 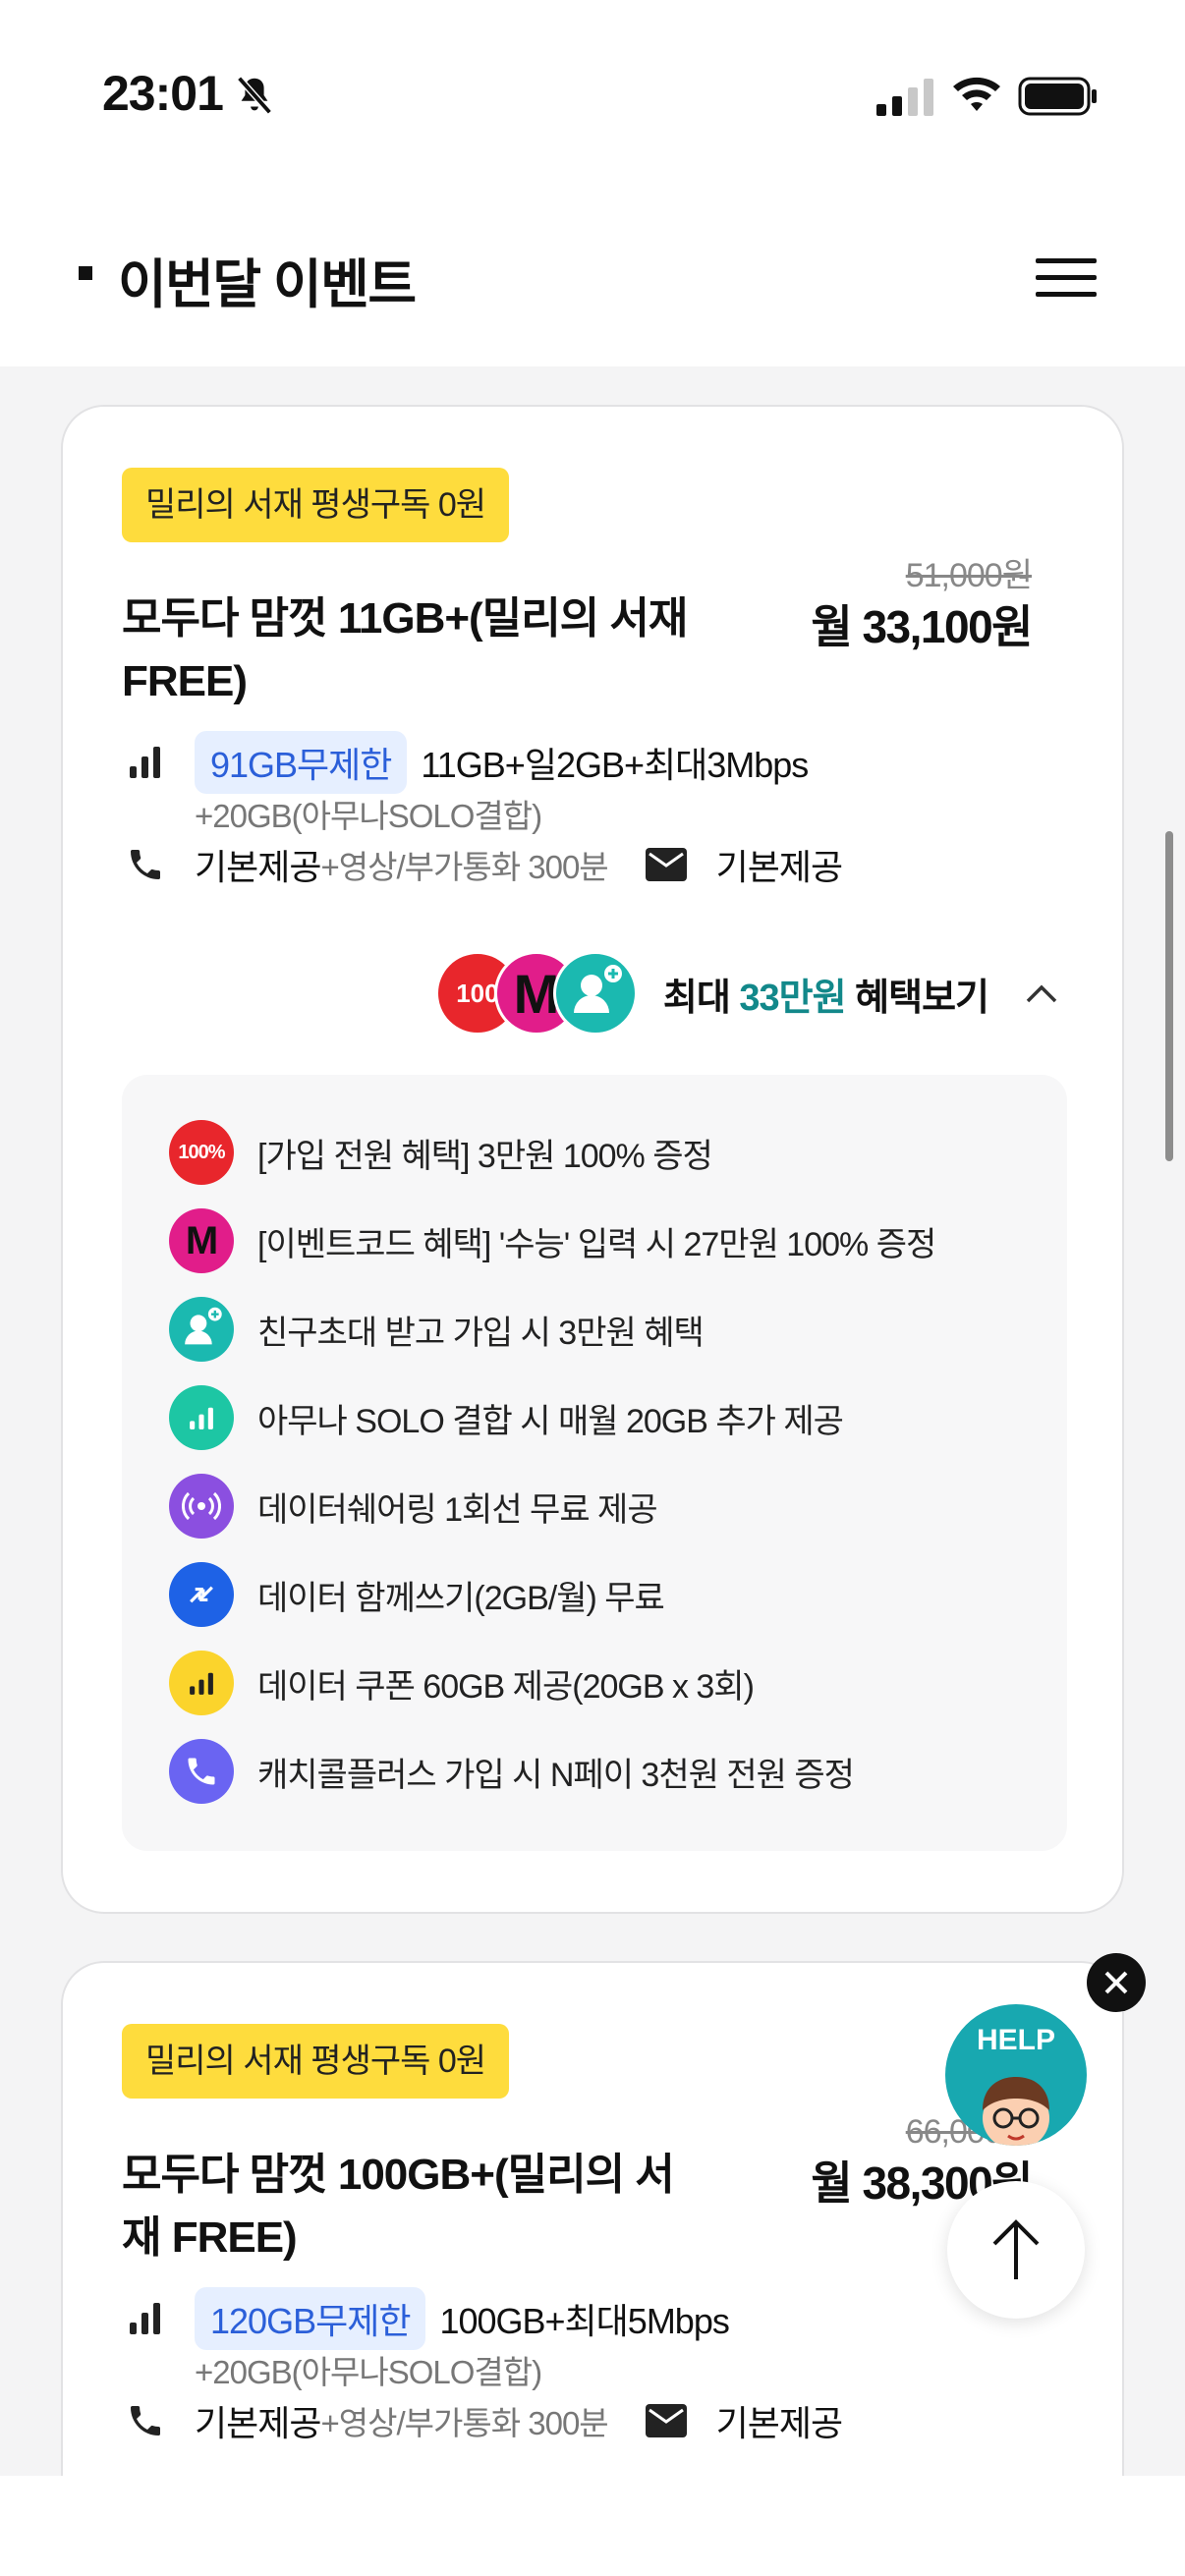 I want to click on data-detail: 100GB+최대5Mbps, so click(x=584, y=2321).